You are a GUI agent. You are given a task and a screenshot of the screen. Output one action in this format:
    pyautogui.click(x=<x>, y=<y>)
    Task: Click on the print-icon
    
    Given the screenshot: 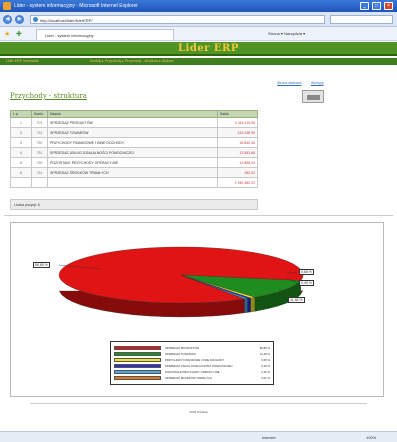 What is the action you would take?
    pyautogui.click(x=313, y=96)
    